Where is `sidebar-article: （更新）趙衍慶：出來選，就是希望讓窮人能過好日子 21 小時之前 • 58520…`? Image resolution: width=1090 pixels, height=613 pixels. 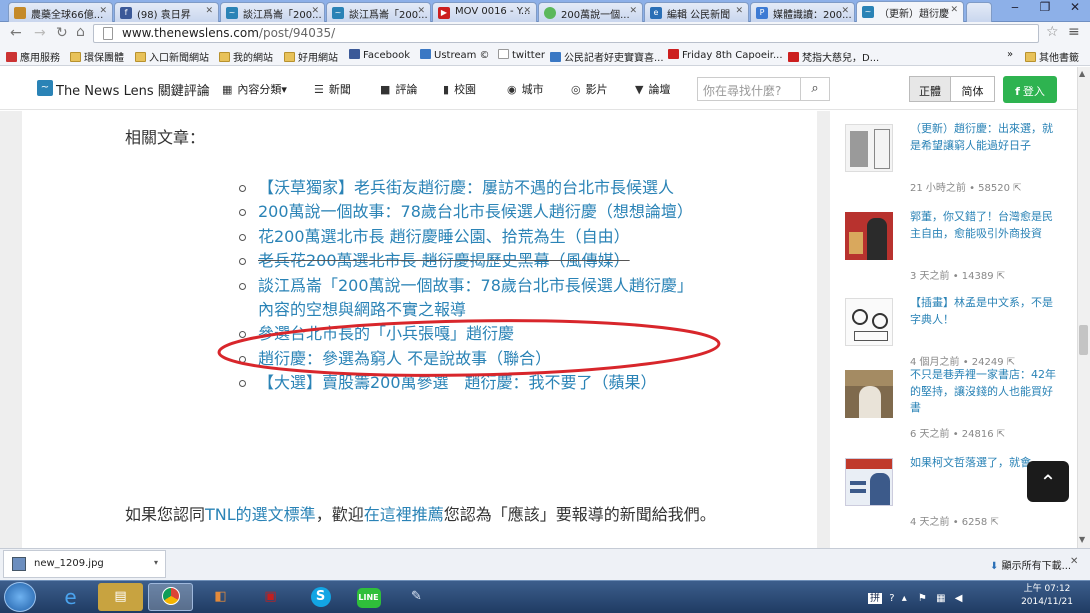 sidebar-article: （更新）趙衍慶：出來選，就是希望讓窮人能過好日子 21 小時之前 • 58520… is located at coordinates (960, 157).